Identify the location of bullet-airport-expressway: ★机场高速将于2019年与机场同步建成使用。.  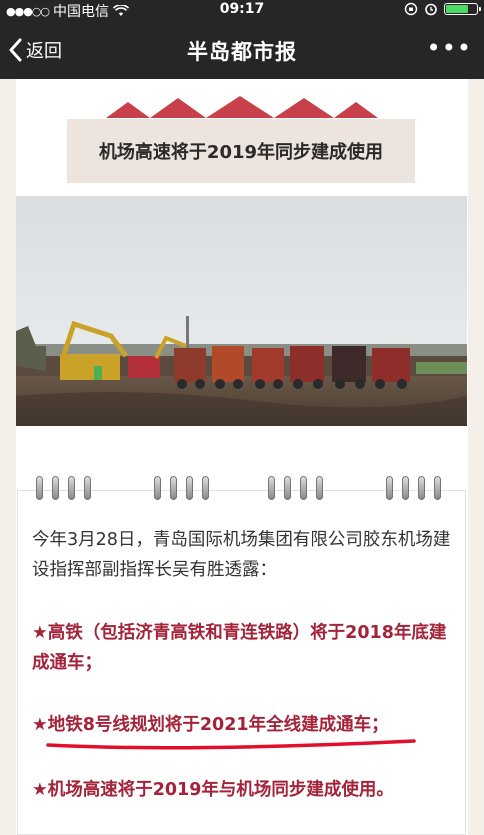
(213, 790).